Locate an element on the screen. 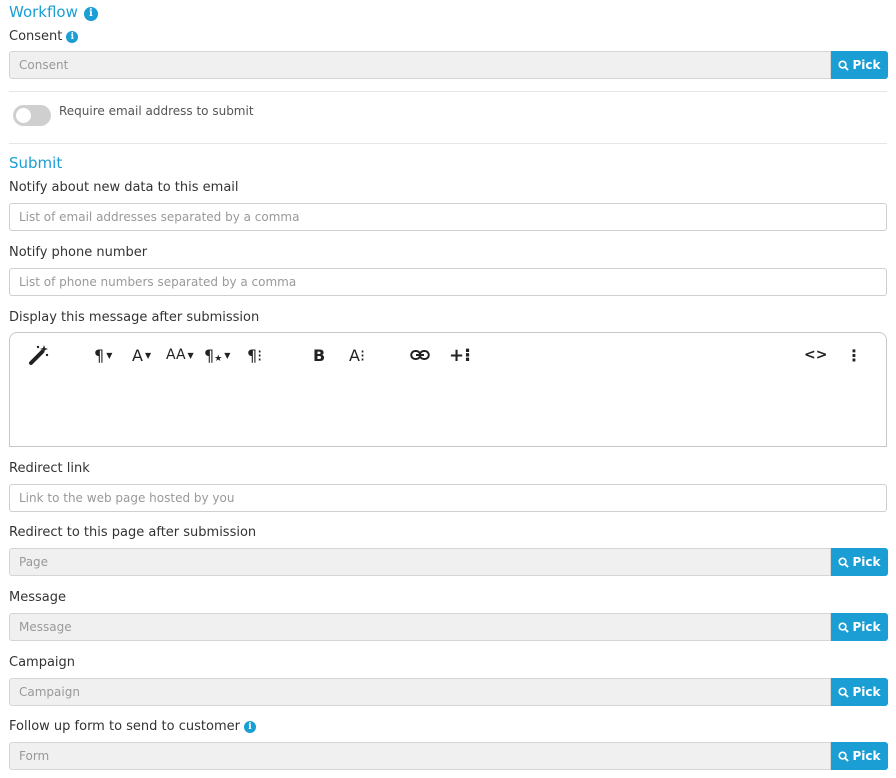  link-icon is located at coordinates (420, 355).